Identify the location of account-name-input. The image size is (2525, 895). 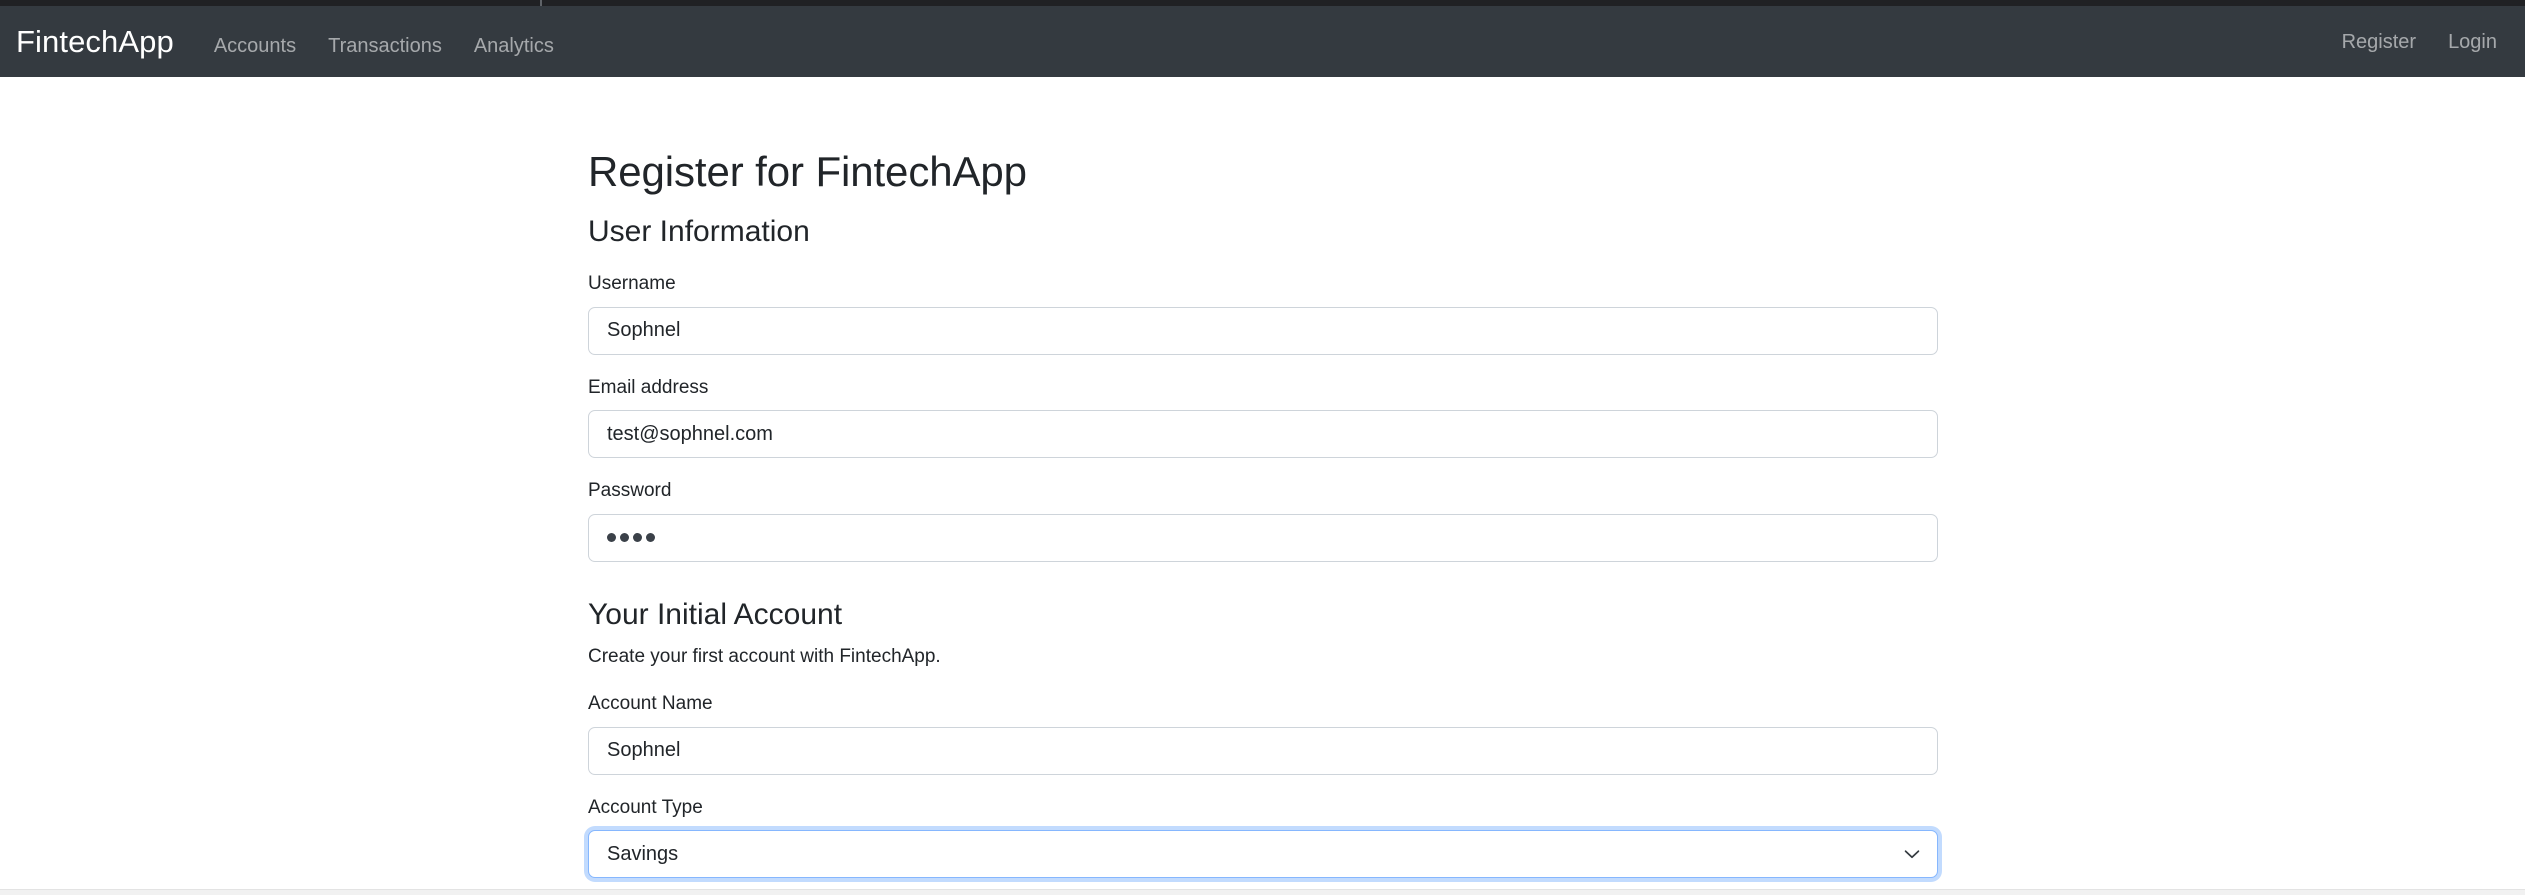
(1263, 750).